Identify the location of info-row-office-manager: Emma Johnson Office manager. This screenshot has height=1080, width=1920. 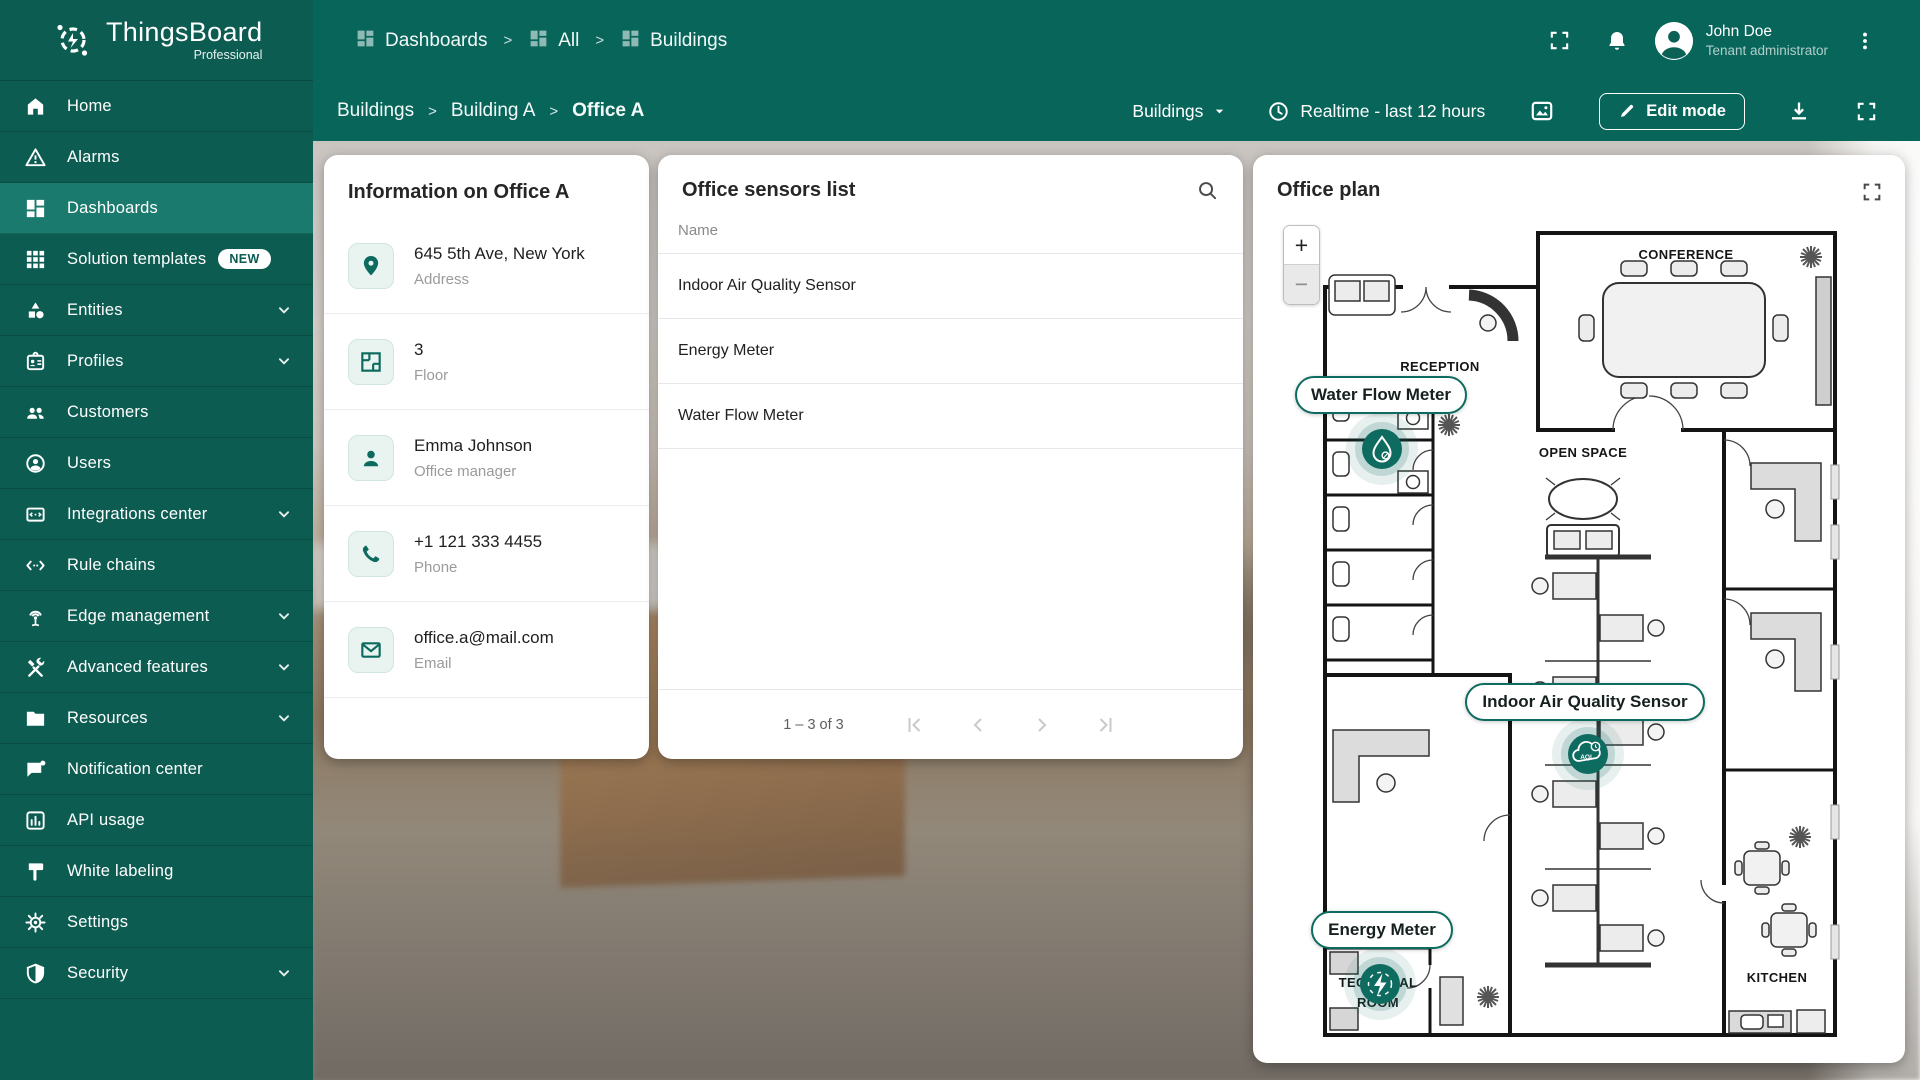
(486, 458).